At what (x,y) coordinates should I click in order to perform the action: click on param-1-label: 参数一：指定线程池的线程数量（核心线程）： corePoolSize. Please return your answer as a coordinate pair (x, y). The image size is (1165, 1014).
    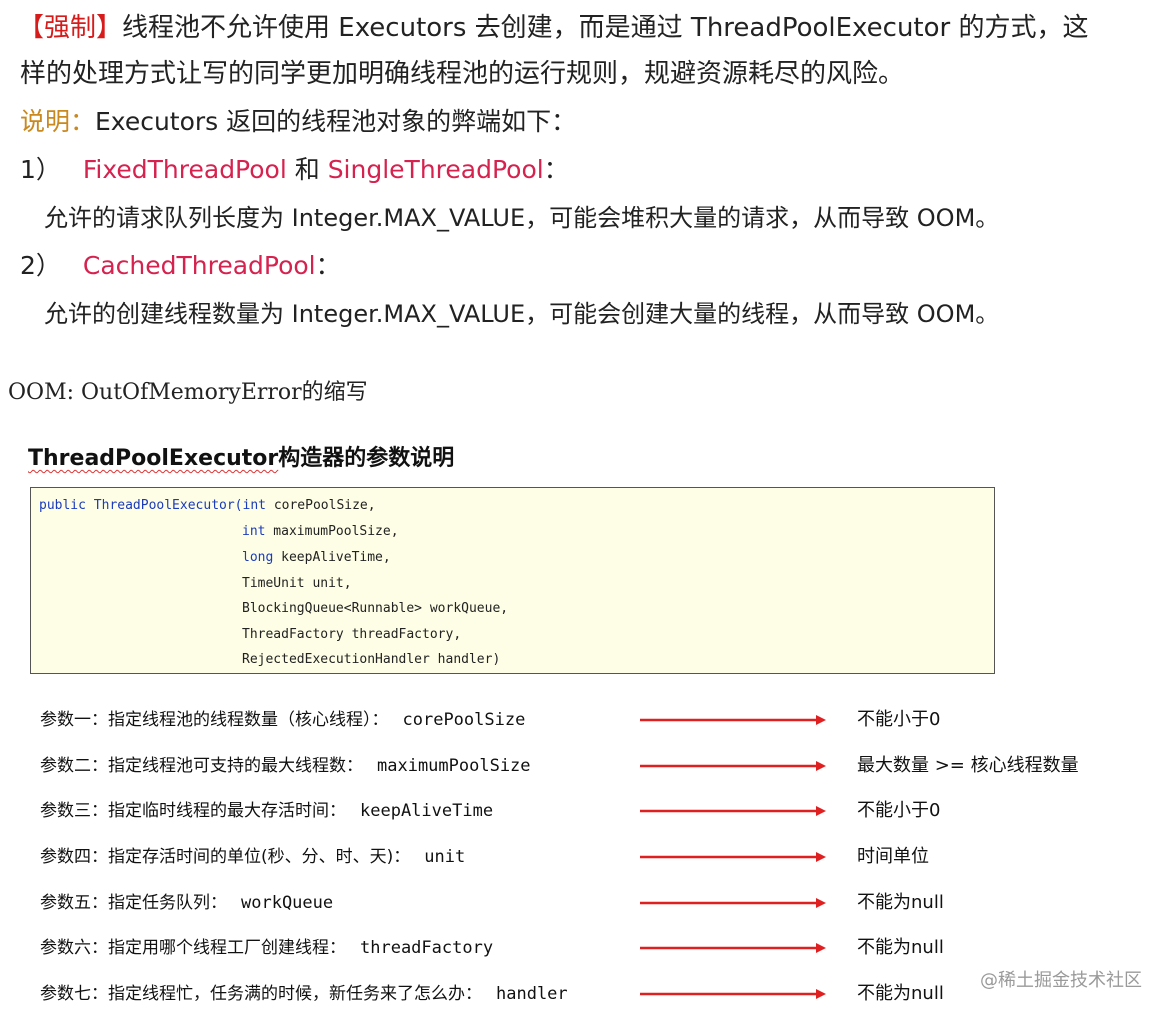
    Looking at the image, I should click on (282, 720).